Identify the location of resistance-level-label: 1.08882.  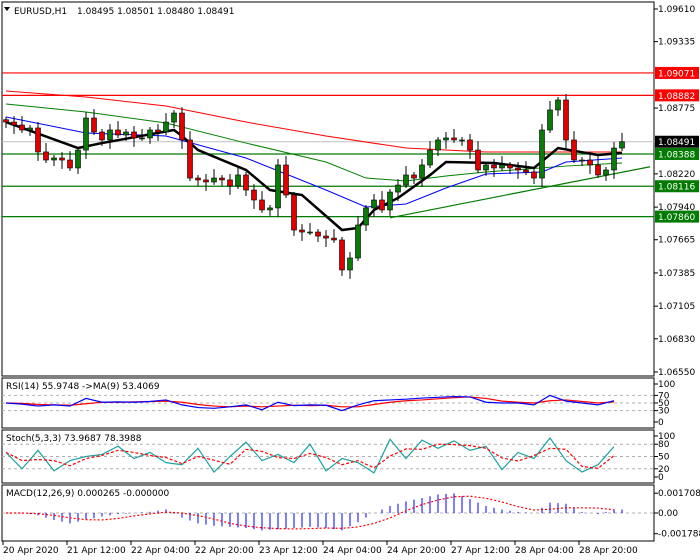
(676, 97).